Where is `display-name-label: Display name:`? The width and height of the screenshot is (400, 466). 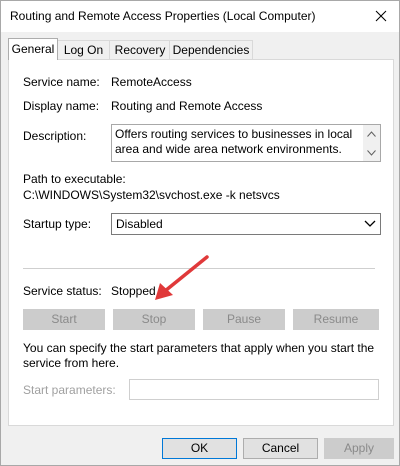 display-name-label: Display name: is located at coordinates (61, 106).